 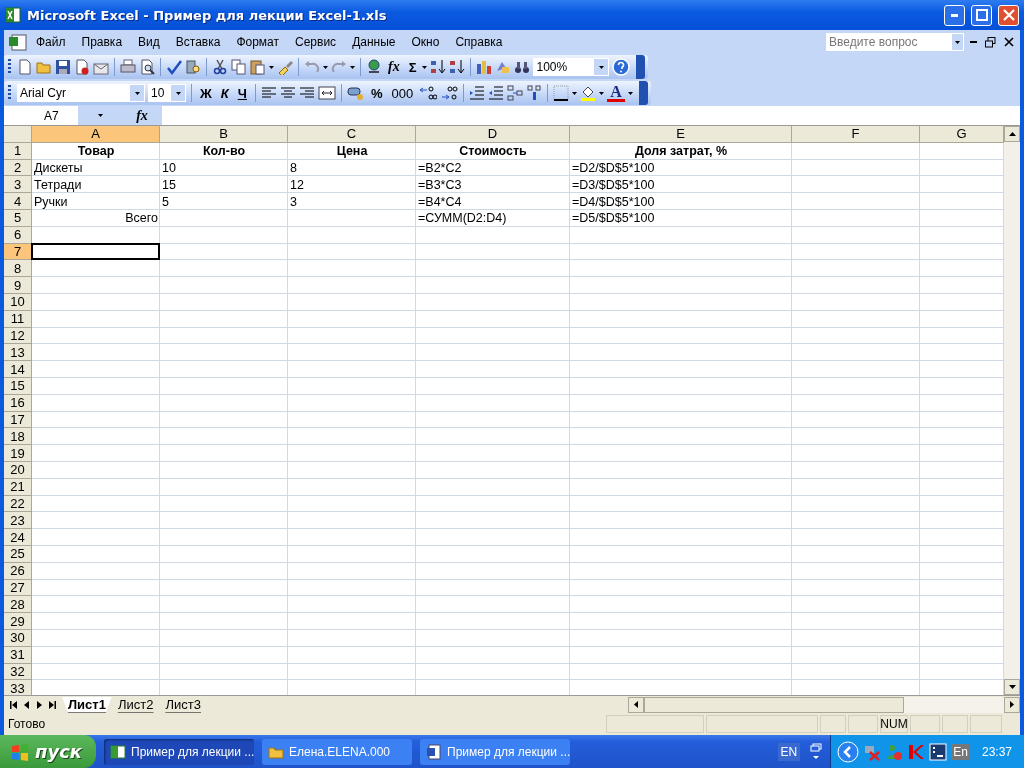 I want to click on row-header: 3, so click(x=18, y=185).